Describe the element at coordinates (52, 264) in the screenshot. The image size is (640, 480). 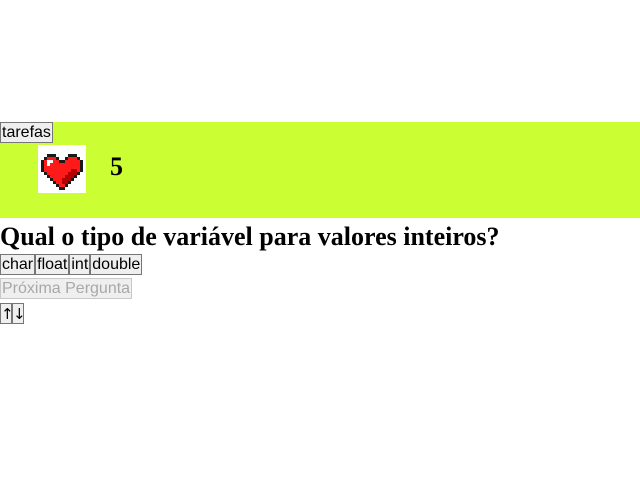
I see `option-float-button: float` at that location.